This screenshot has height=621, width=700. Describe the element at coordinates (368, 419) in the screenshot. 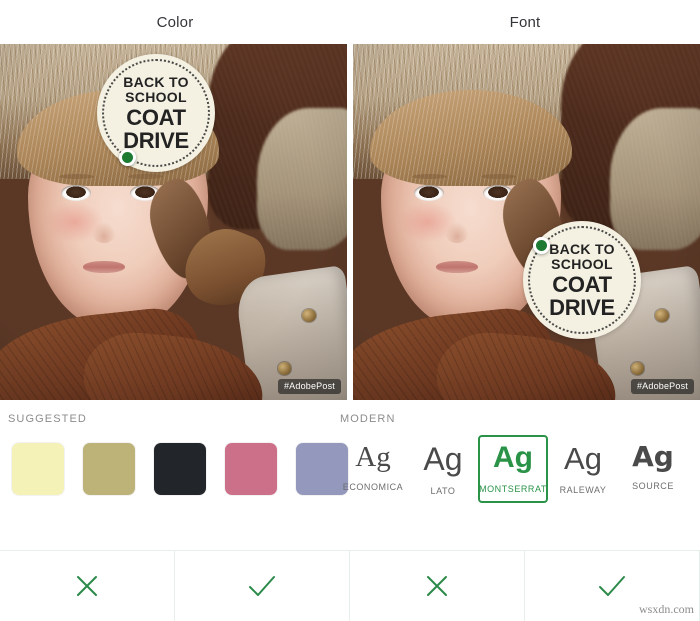

I see `modern-label: MODERN` at that location.